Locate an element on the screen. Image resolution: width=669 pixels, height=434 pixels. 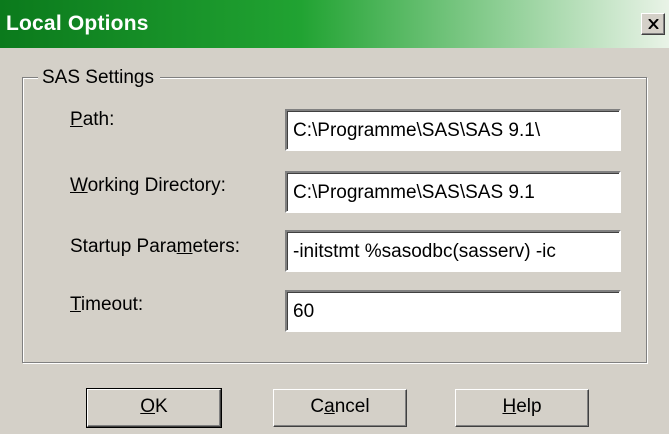
timeout-value: 60 is located at coordinates (304, 311).